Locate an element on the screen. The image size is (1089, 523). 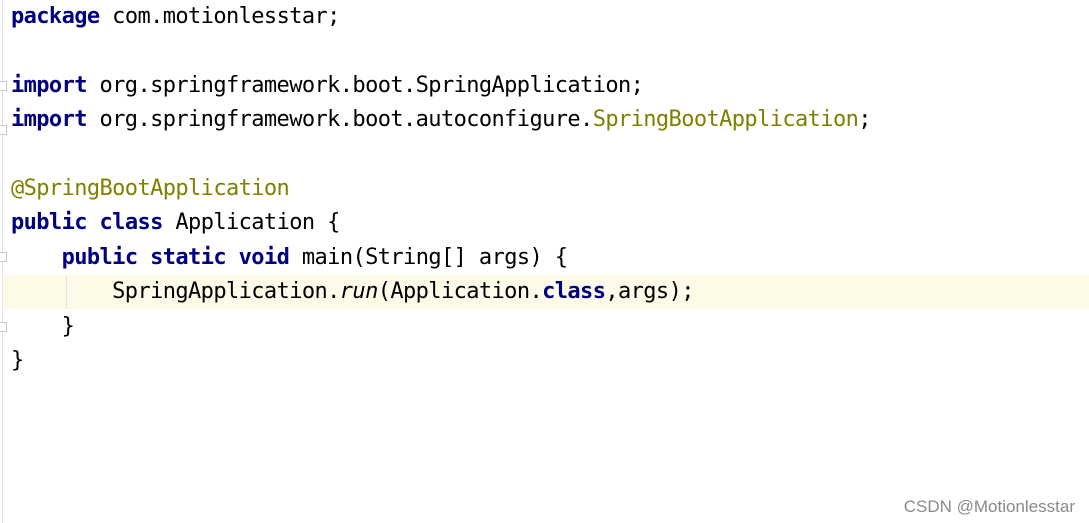
code-line: public class Application { is located at coordinates (175, 223).